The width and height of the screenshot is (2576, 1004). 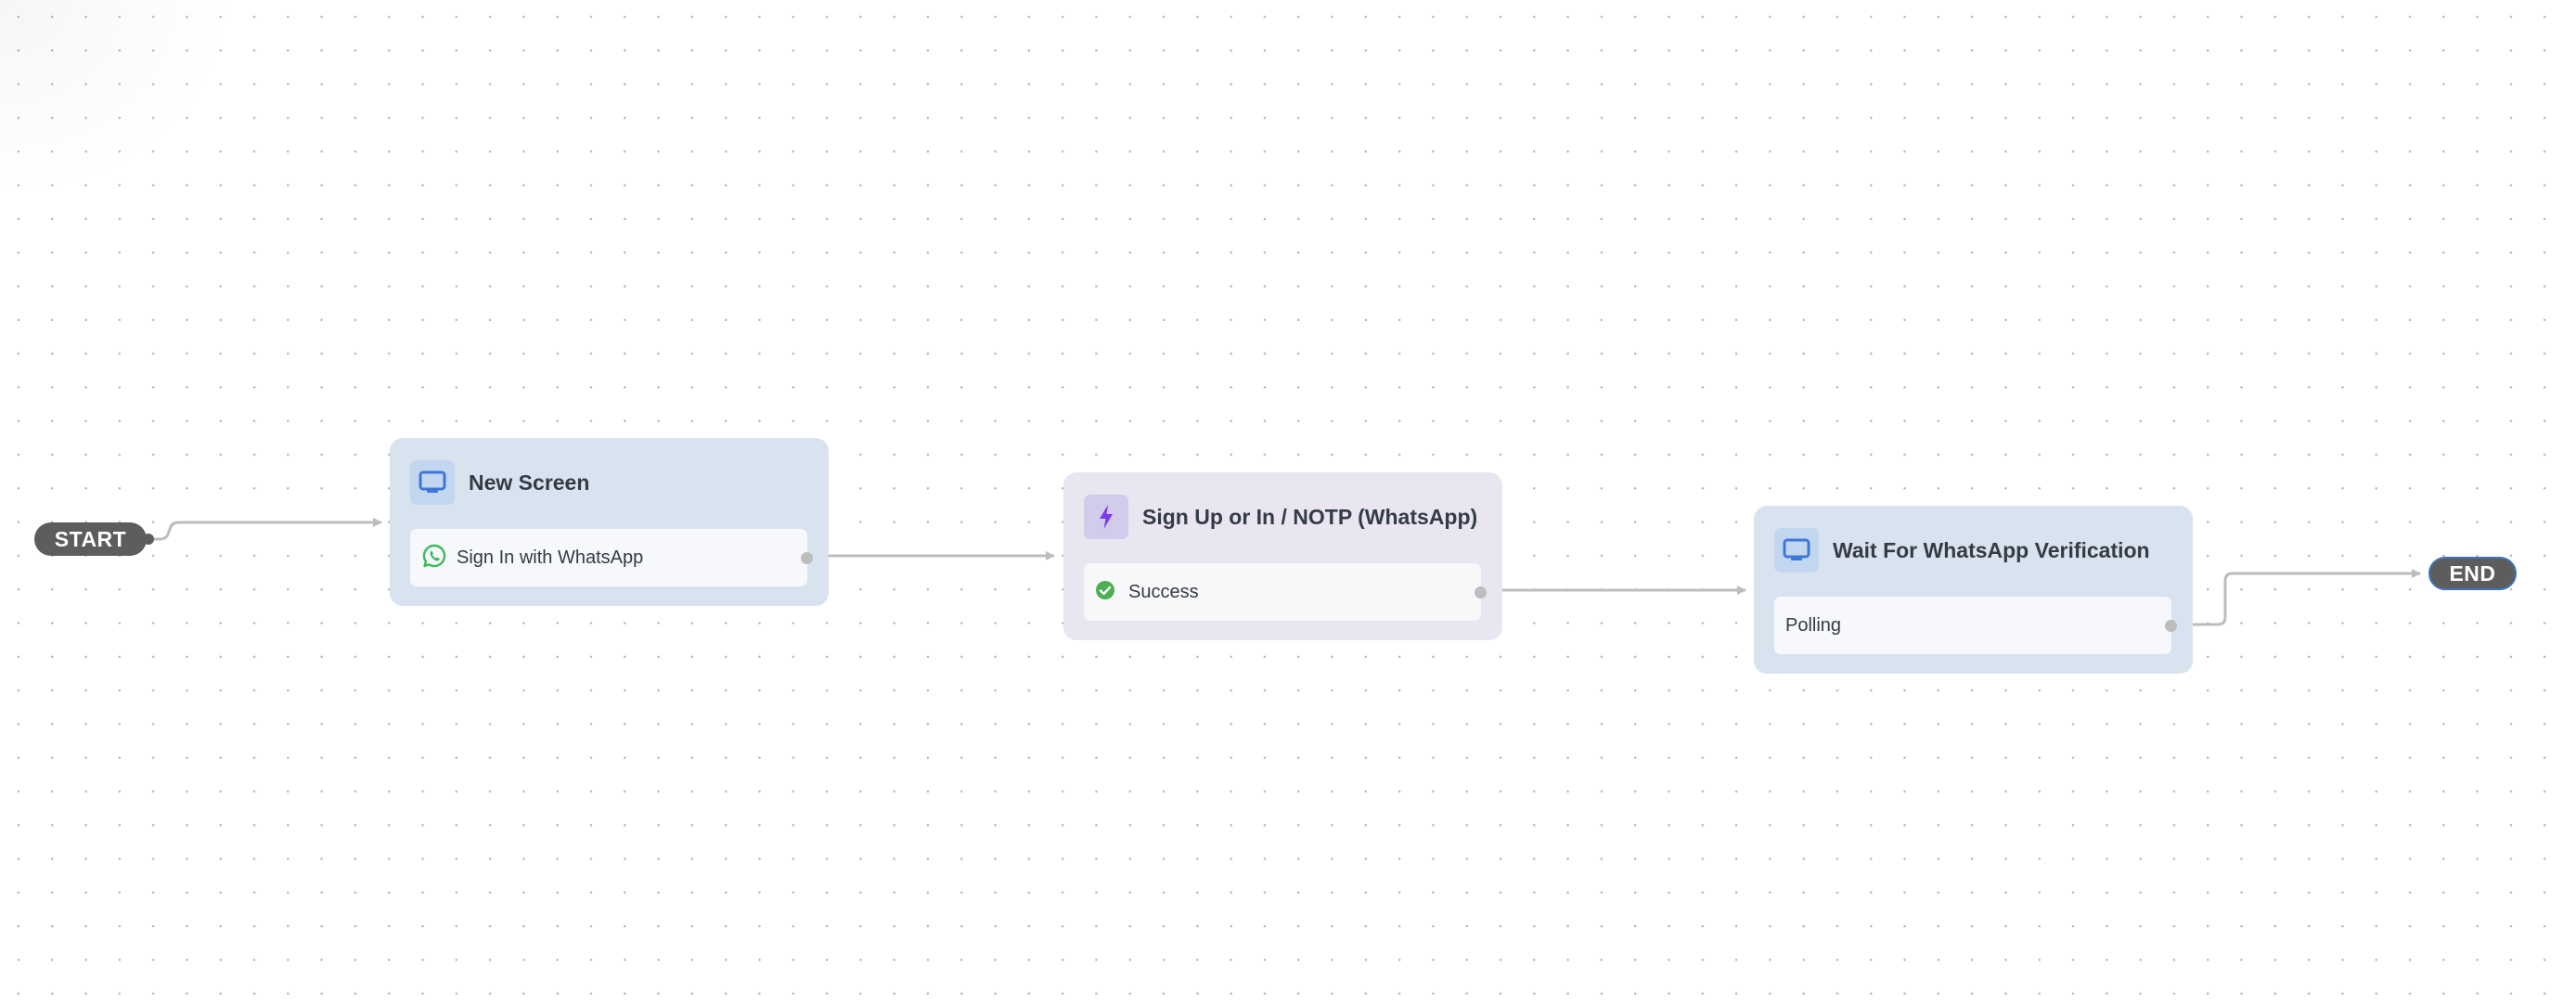 I want to click on end-label: END, so click(x=2472, y=573).